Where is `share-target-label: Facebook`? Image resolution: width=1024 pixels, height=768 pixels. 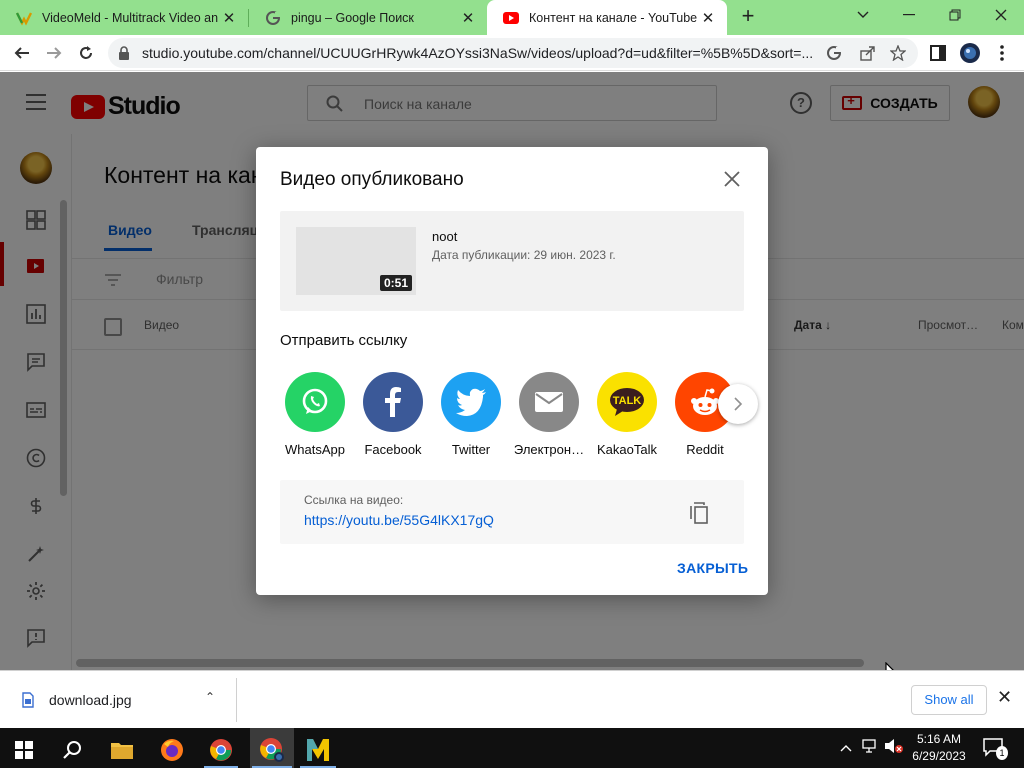 share-target-label: Facebook is located at coordinates (393, 449).